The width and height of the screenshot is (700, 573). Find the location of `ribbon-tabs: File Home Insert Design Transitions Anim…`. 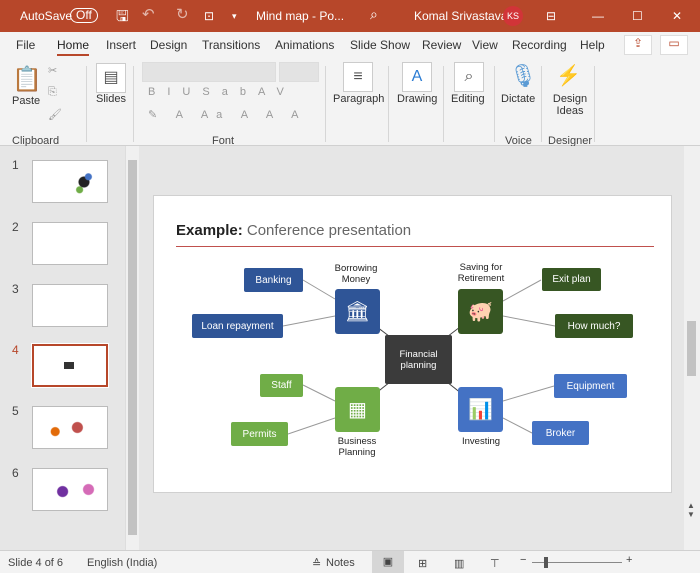

ribbon-tabs: File Home Insert Design Transitions Anim… is located at coordinates (350, 45).